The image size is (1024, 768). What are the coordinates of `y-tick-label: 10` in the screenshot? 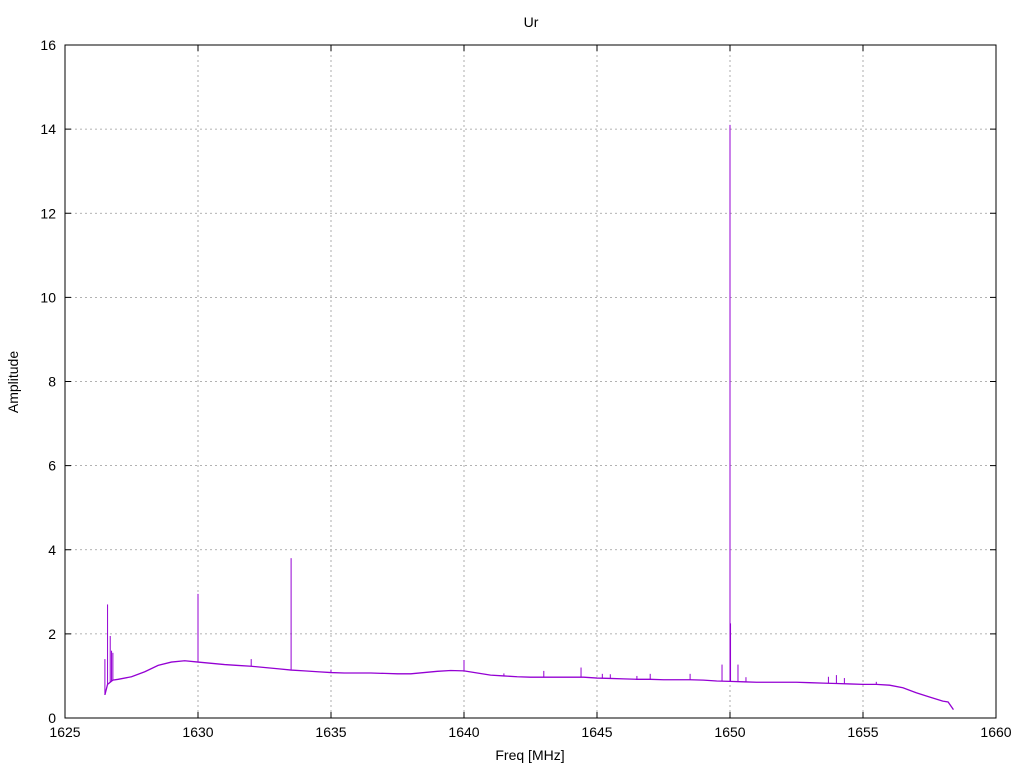 It's located at (48, 297).